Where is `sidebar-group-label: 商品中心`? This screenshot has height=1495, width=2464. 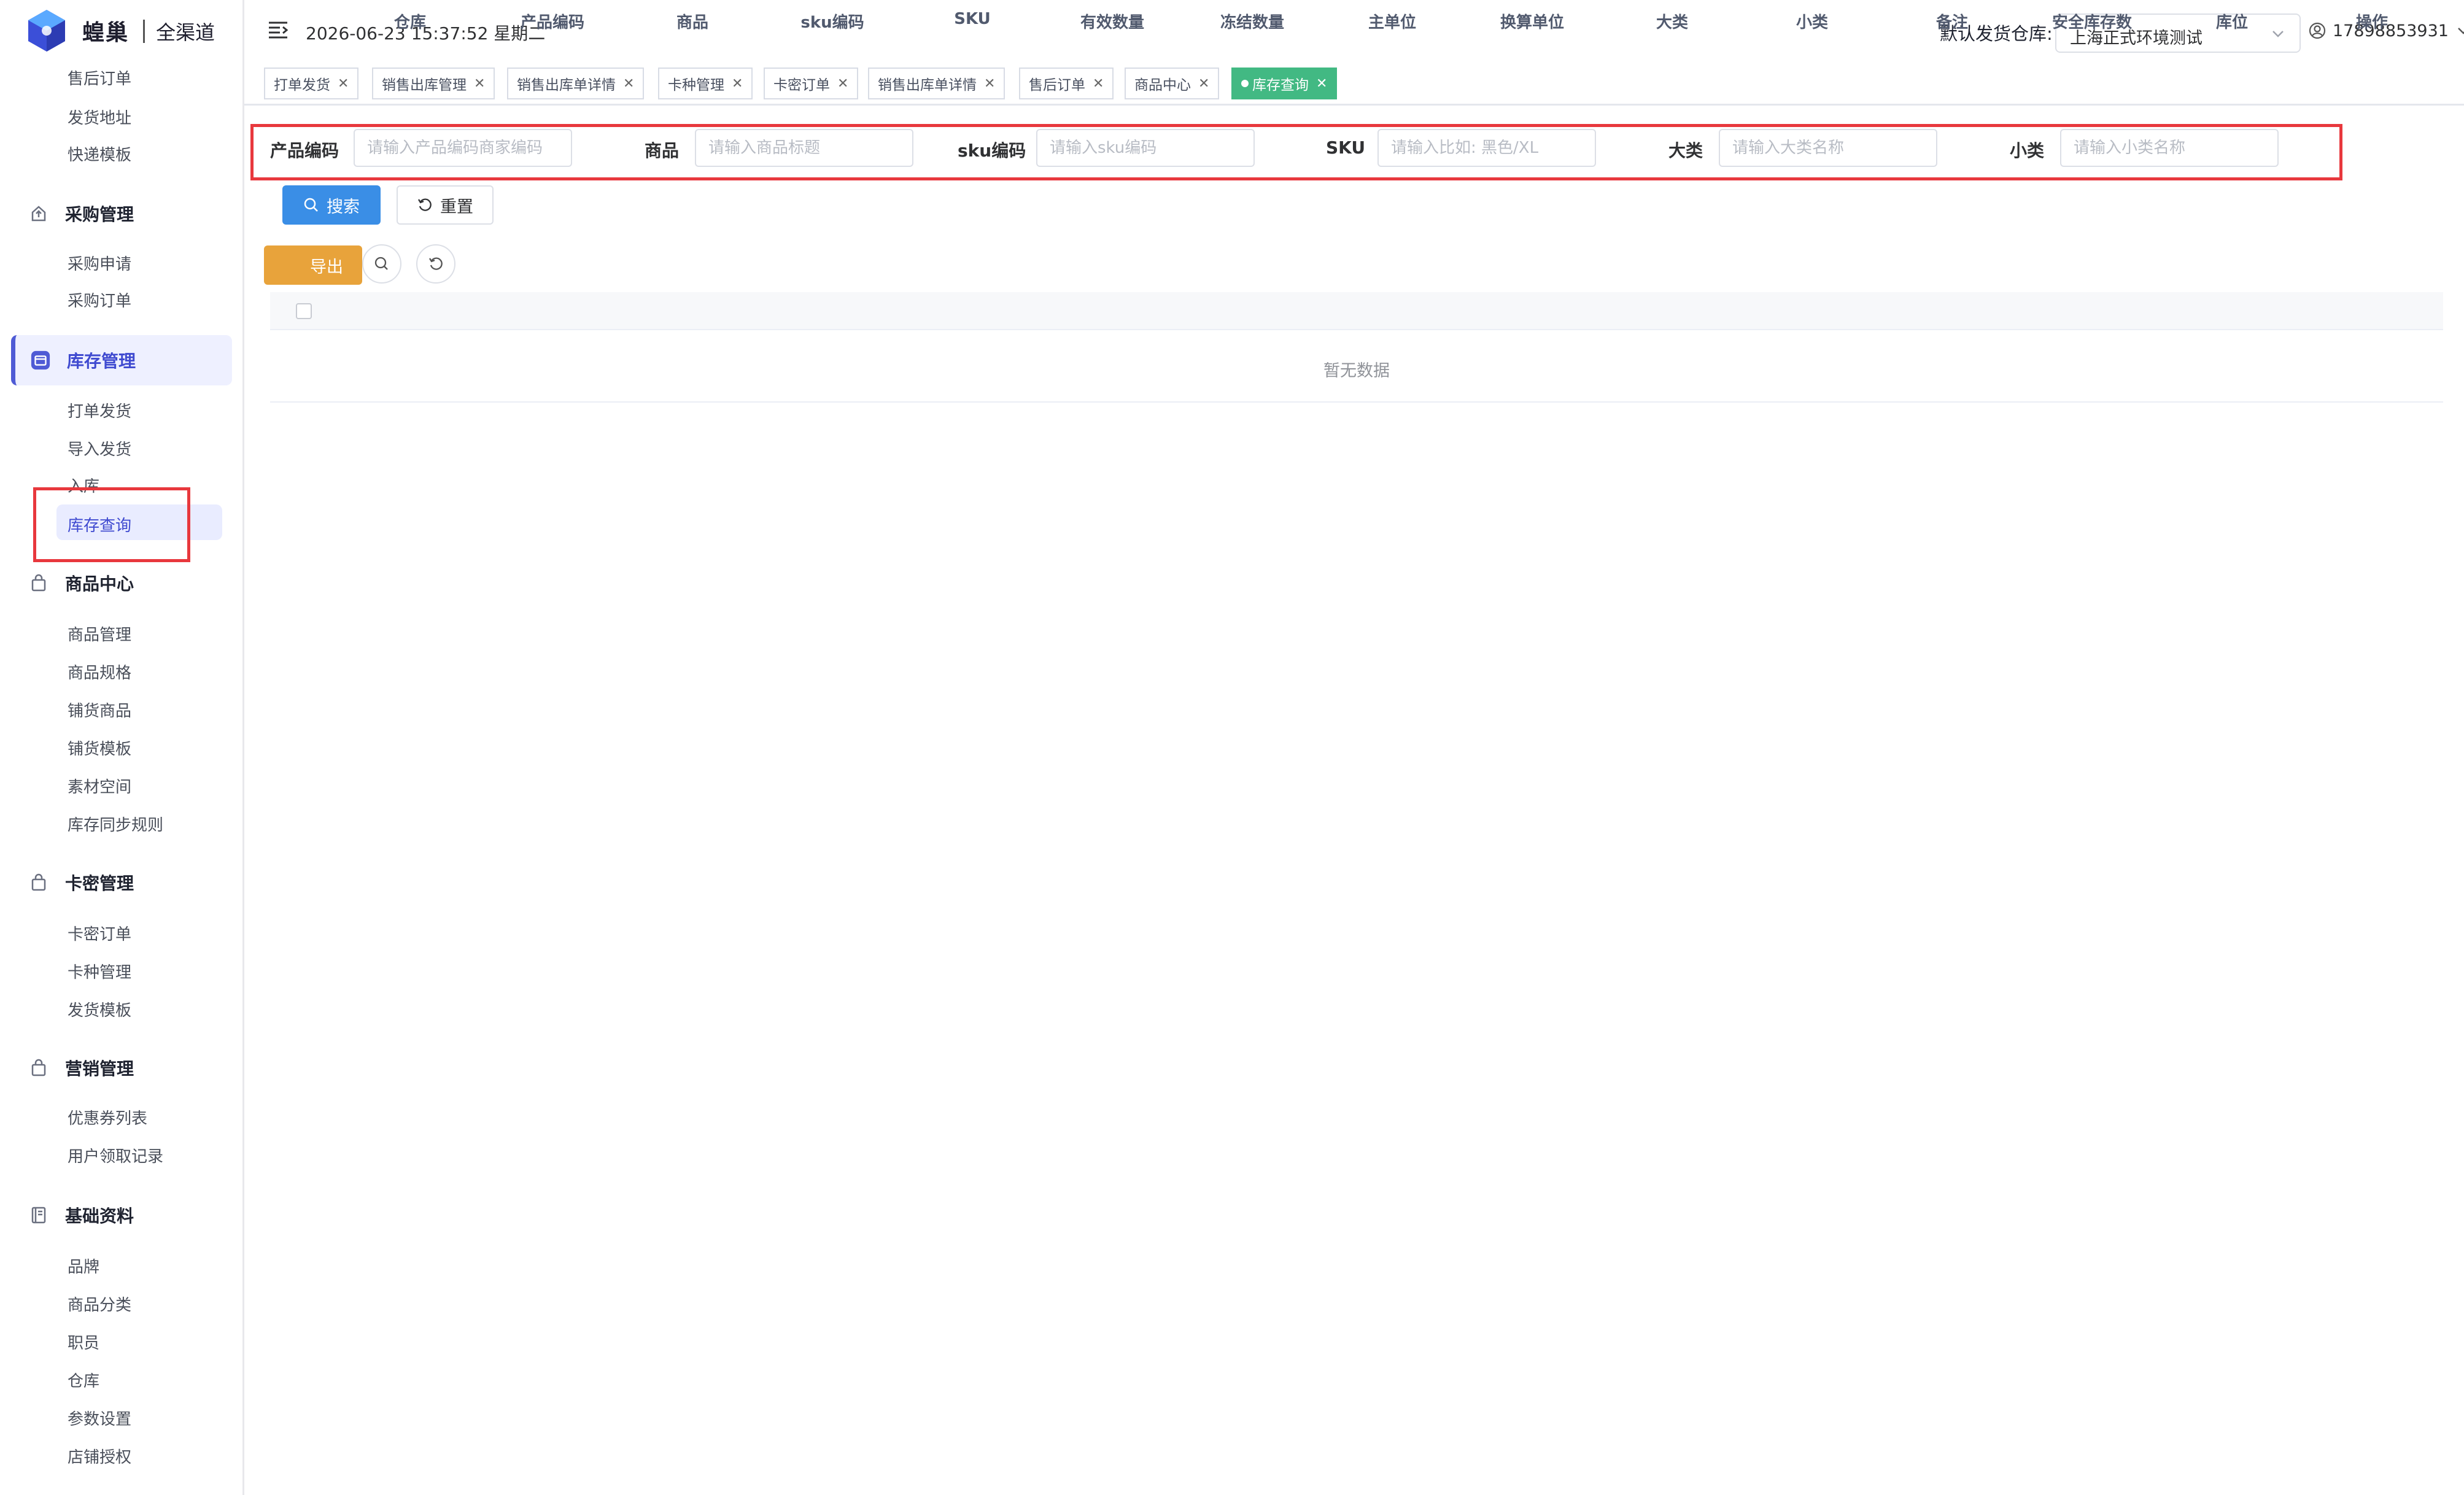 sidebar-group-label: 商品中心 is located at coordinates (99, 584).